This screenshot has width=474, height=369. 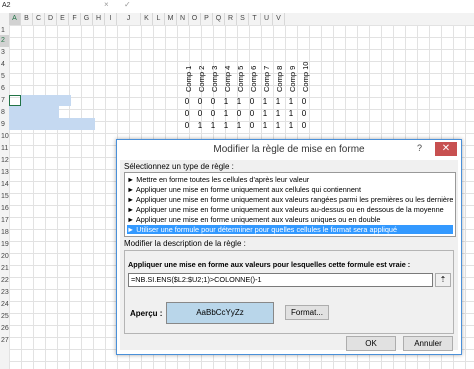 What do you see at coordinates (231, 19) in the screenshot?
I see `column-header-R: R` at bounding box center [231, 19].